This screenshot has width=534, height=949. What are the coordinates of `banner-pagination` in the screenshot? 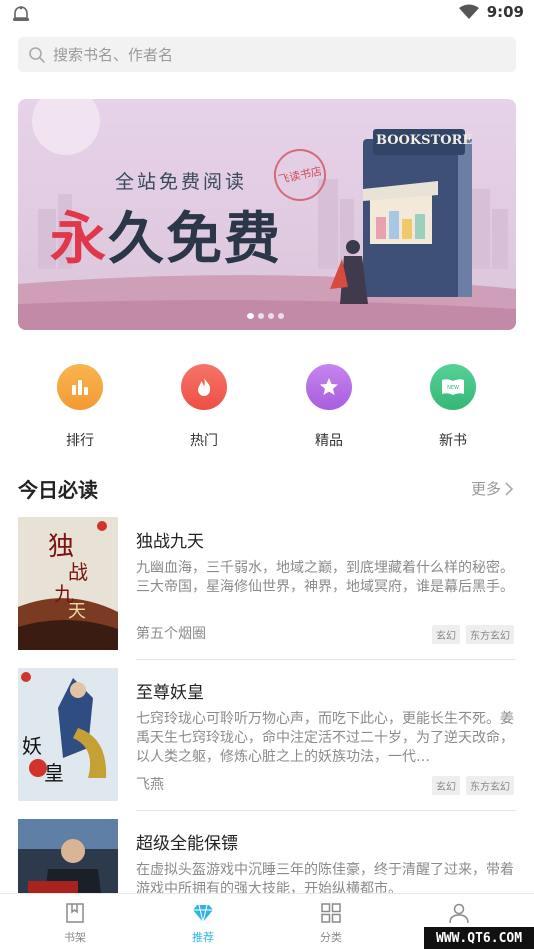 It's located at (265, 316).